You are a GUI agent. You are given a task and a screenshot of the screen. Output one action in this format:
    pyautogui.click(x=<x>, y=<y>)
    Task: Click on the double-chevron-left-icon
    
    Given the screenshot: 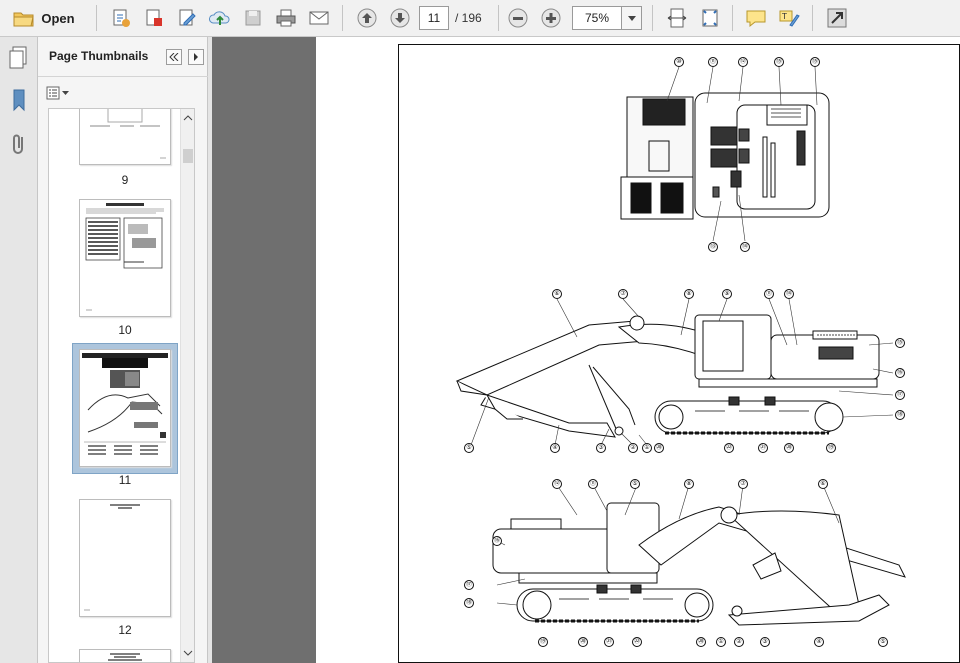 What is the action you would take?
    pyautogui.click(x=174, y=57)
    